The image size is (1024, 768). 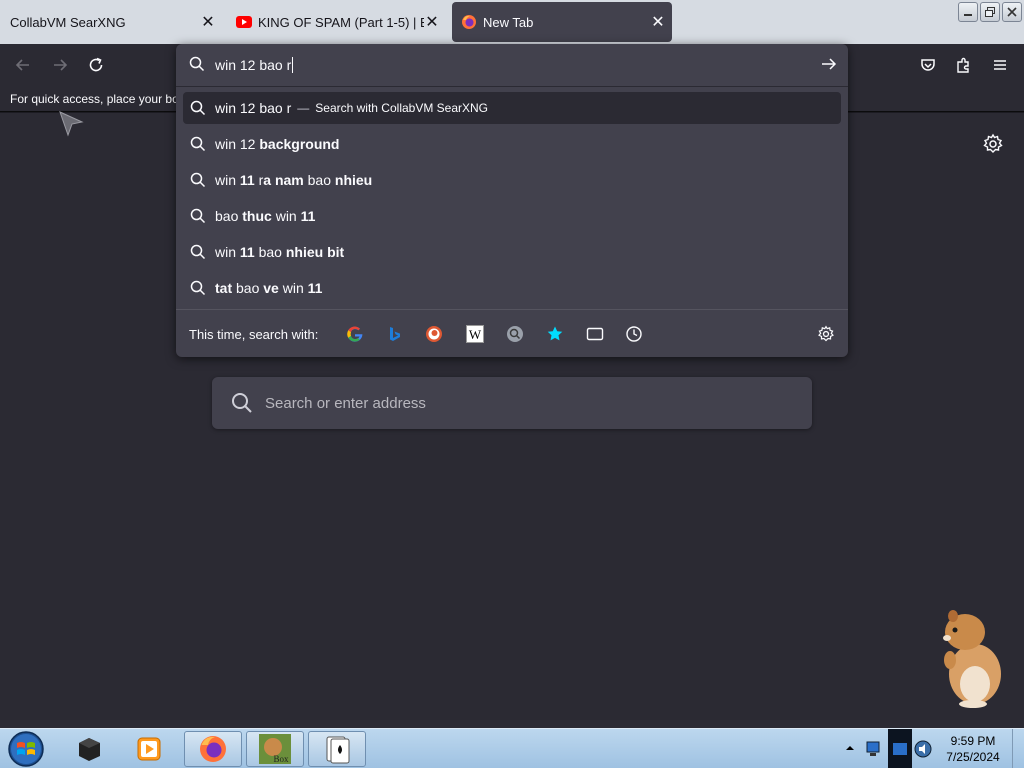 I want to click on close-window-button, so click(x=1012, y=12).